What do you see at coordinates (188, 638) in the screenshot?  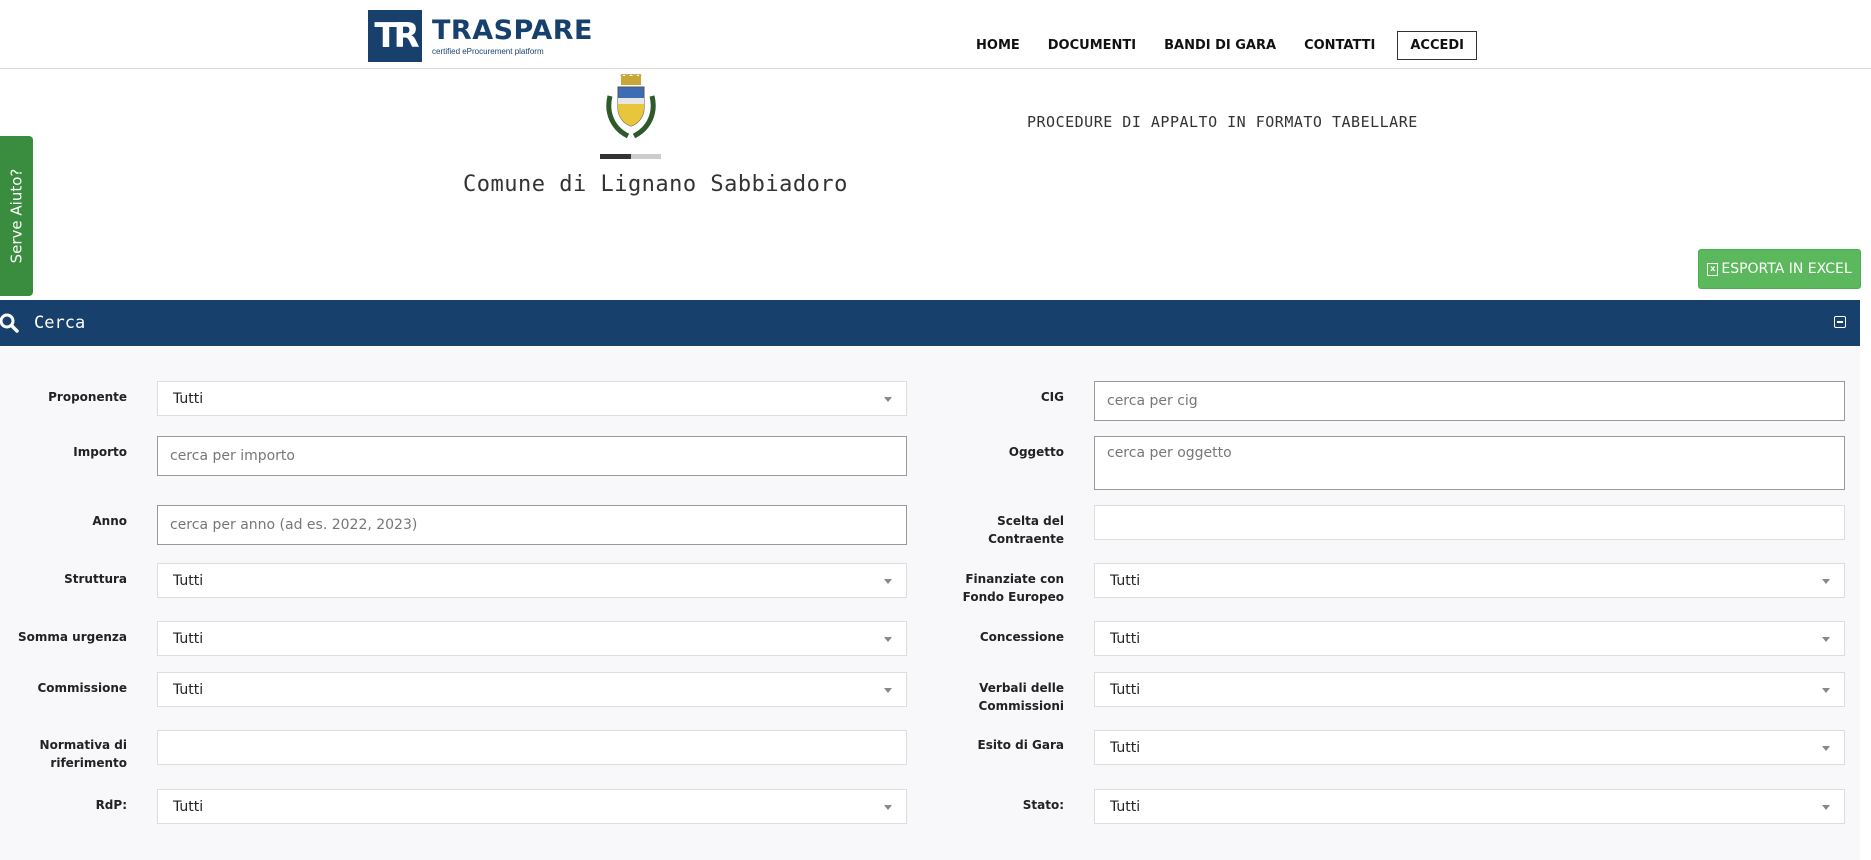 I see `somma-urgenza-value: Tutti` at bounding box center [188, 638].